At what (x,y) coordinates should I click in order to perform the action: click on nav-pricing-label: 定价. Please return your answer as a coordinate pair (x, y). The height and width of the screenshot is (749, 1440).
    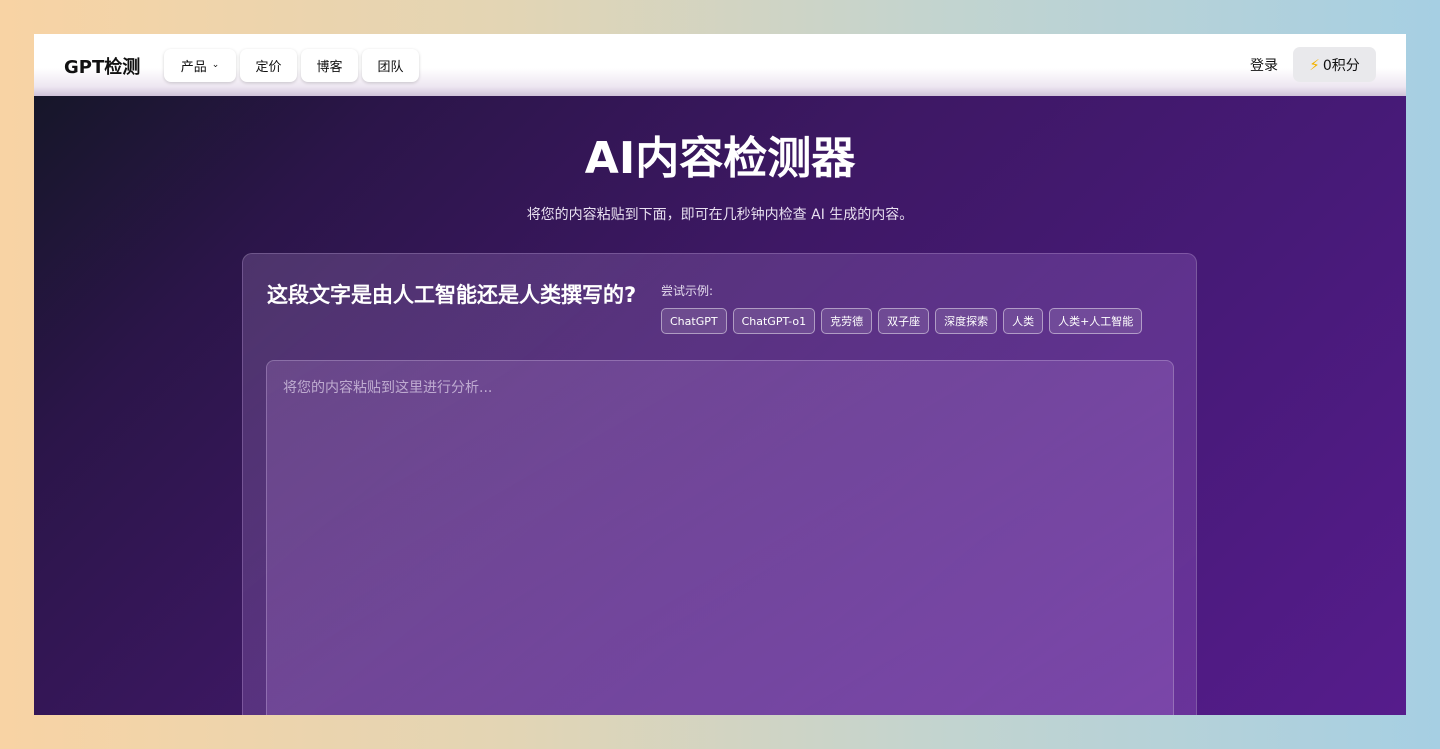
    Looking at the image, I should click on (268, 67).